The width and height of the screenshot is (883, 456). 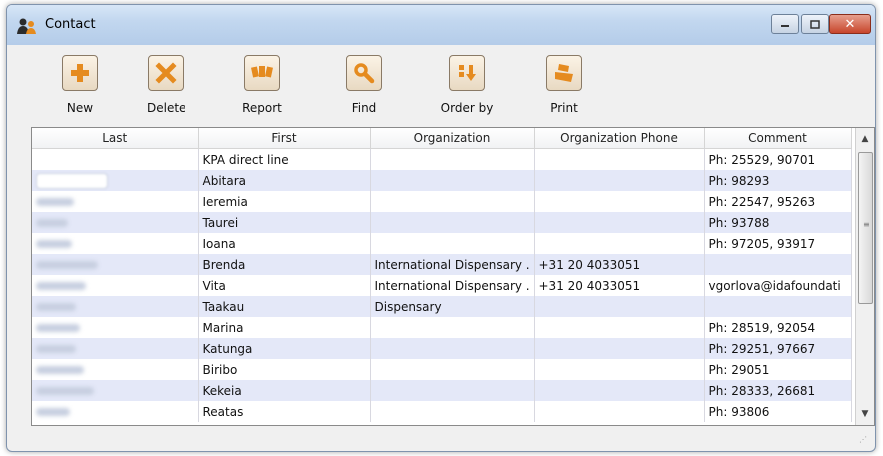 What do you see at coordinates (778, 285) in the screenshot?
I see `cell-comment: vgorlova@idafoundati` at bounding box center [778, 285].